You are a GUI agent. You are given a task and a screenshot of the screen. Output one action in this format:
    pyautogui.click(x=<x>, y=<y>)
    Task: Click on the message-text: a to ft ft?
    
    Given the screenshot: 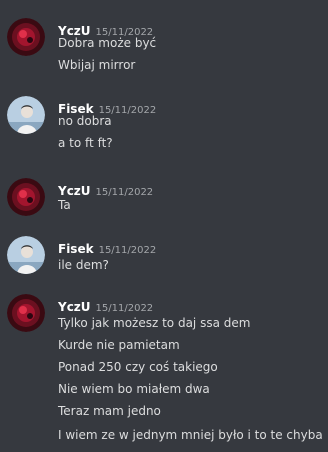 What is the action you would take?
    pyautogui.click(x=85, y=143)
    